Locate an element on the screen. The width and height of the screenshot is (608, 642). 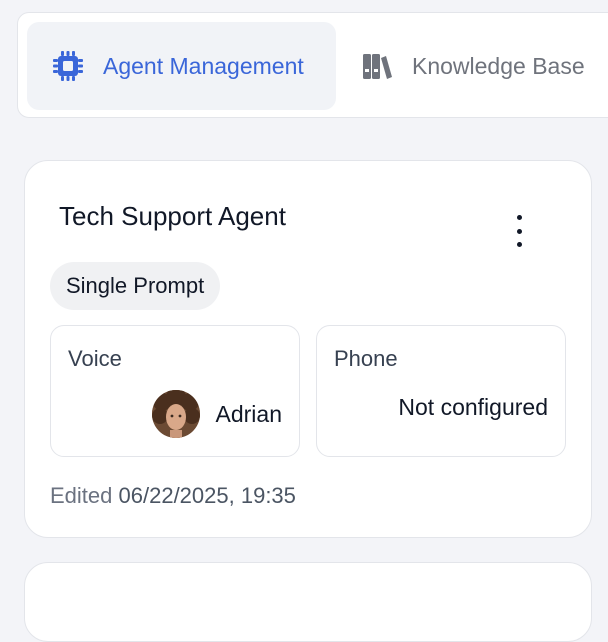
tab-knowledge-base: Knowledge Base is located at coordinates (484, 66).